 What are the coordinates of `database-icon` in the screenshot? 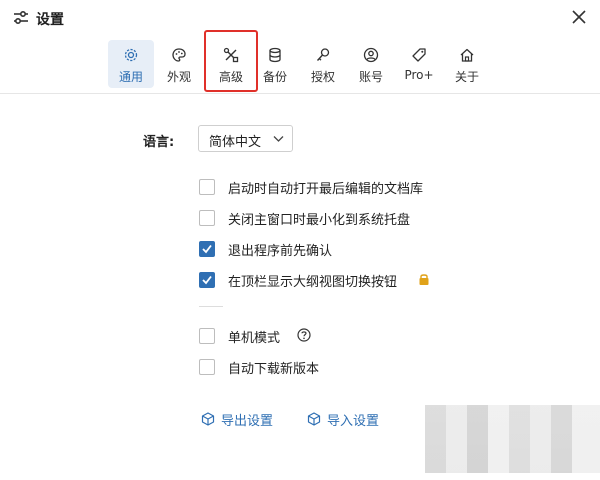 It's located at (275, 55).